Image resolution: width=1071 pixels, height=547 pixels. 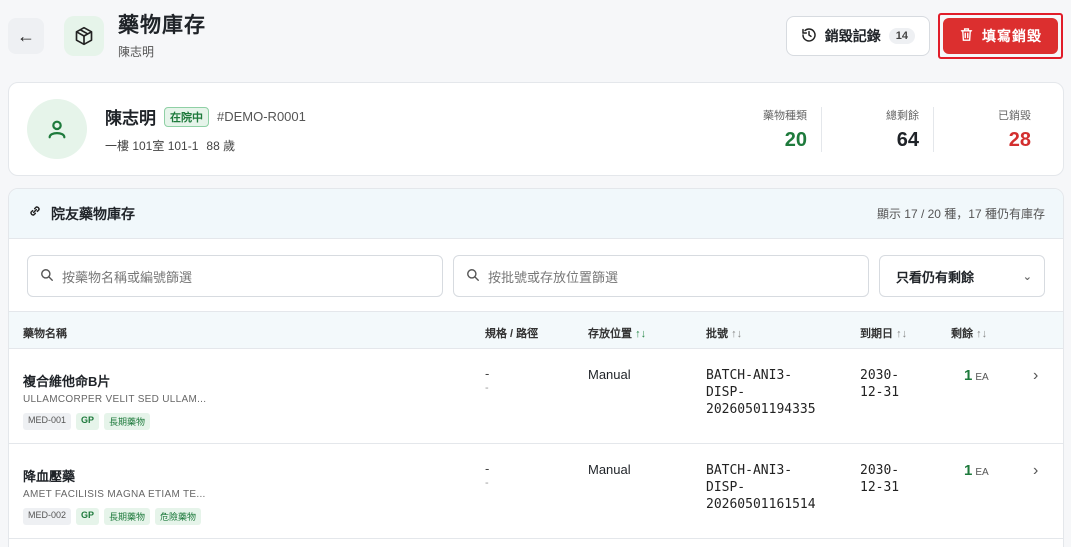 What do you see at coordinates (761, 392) in the screenshot?
I see `batch-value: BATCH-ANI3- DISP- 20260501194335` at bounding box center [761, 392].